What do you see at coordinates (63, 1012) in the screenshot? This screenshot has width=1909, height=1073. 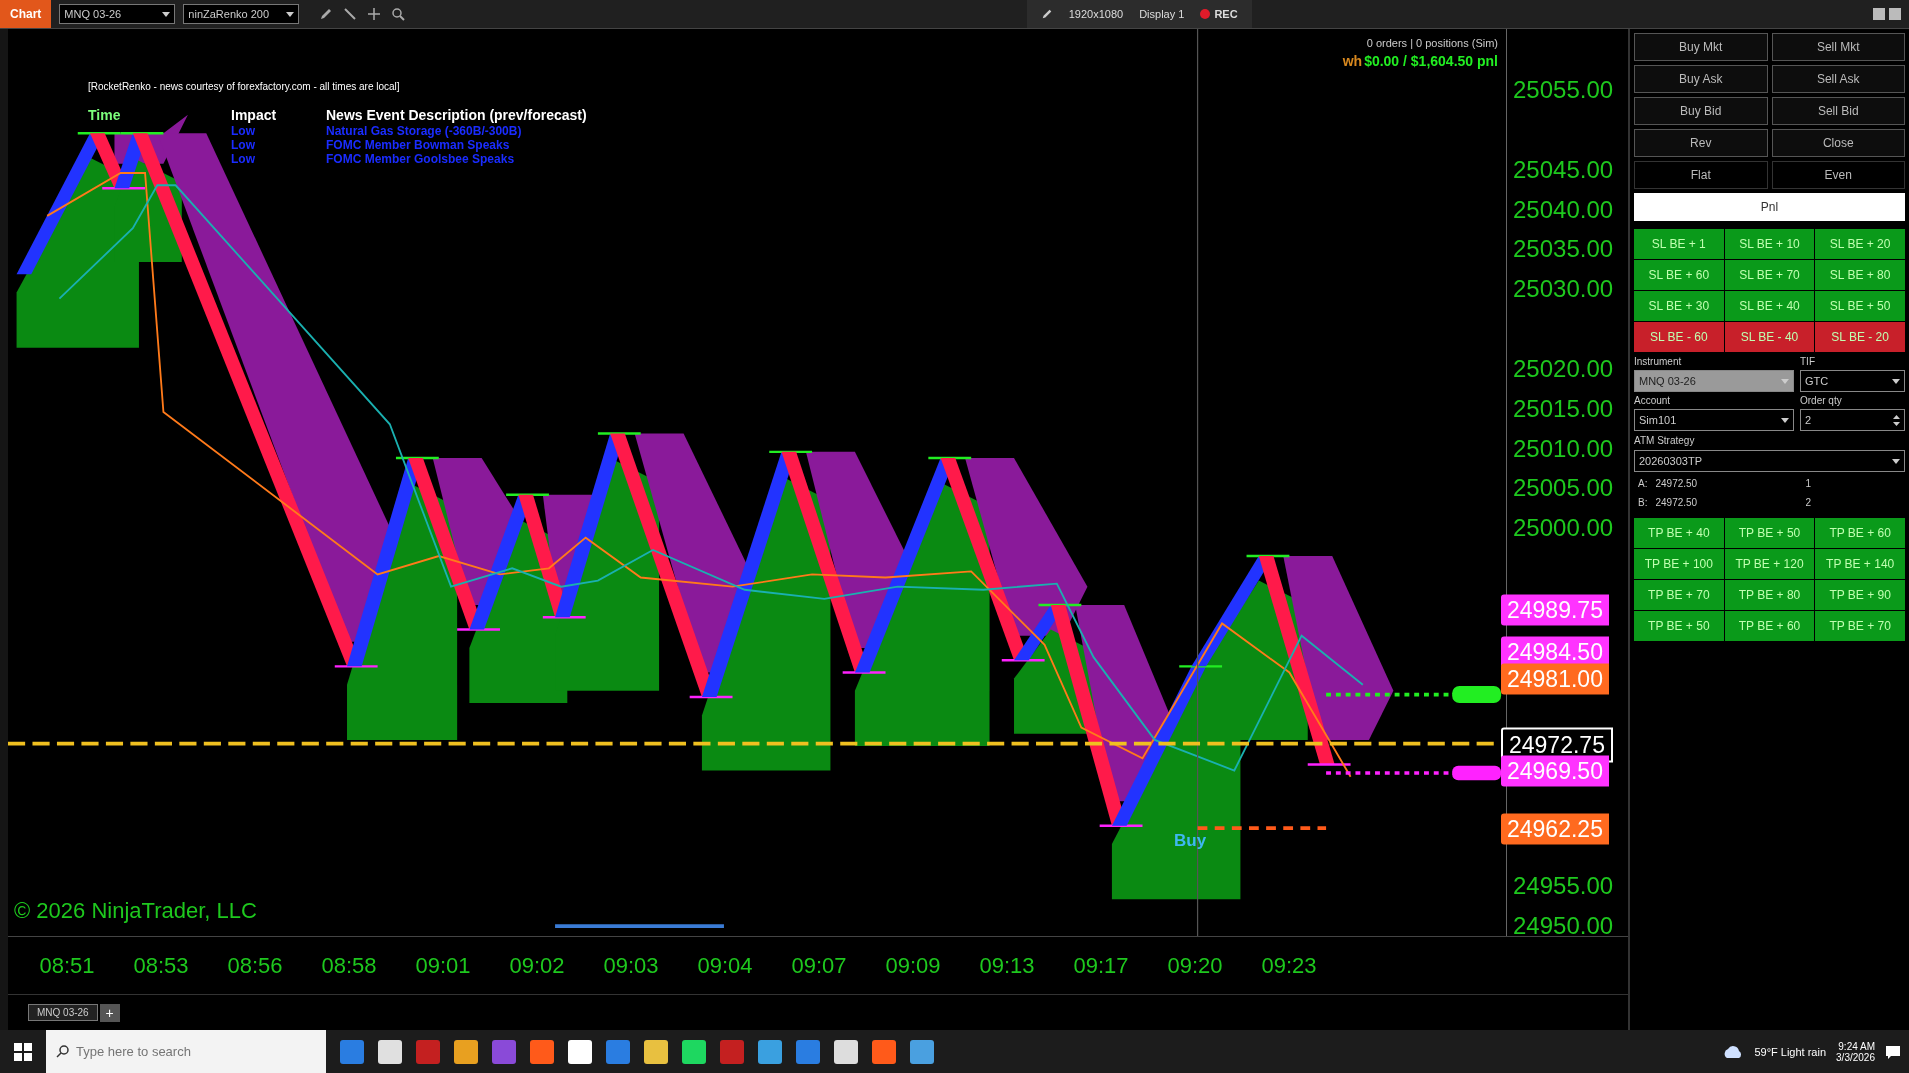 I see `chart-tab: MNQ 03-26` at bounding box center [63, 1012].